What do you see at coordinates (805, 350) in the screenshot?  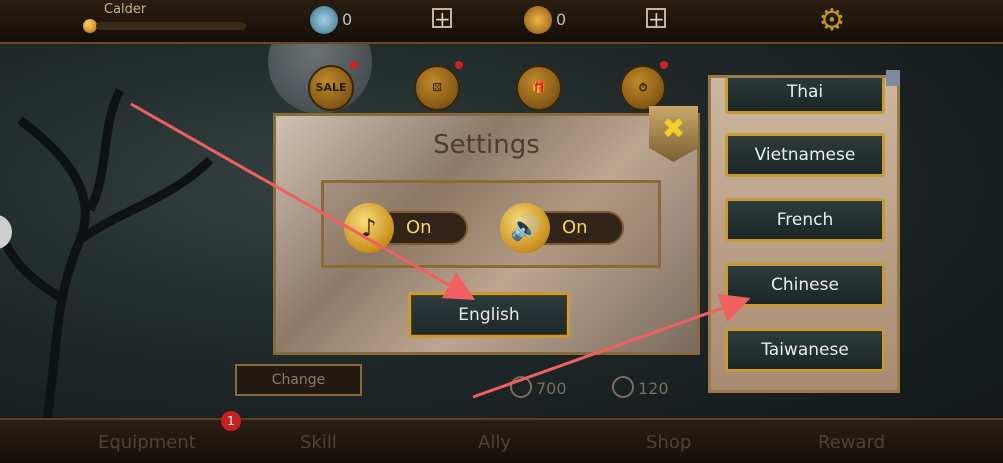 I see `language-option-taiwanese: Taiwanese` at bounding box center [805, 350].